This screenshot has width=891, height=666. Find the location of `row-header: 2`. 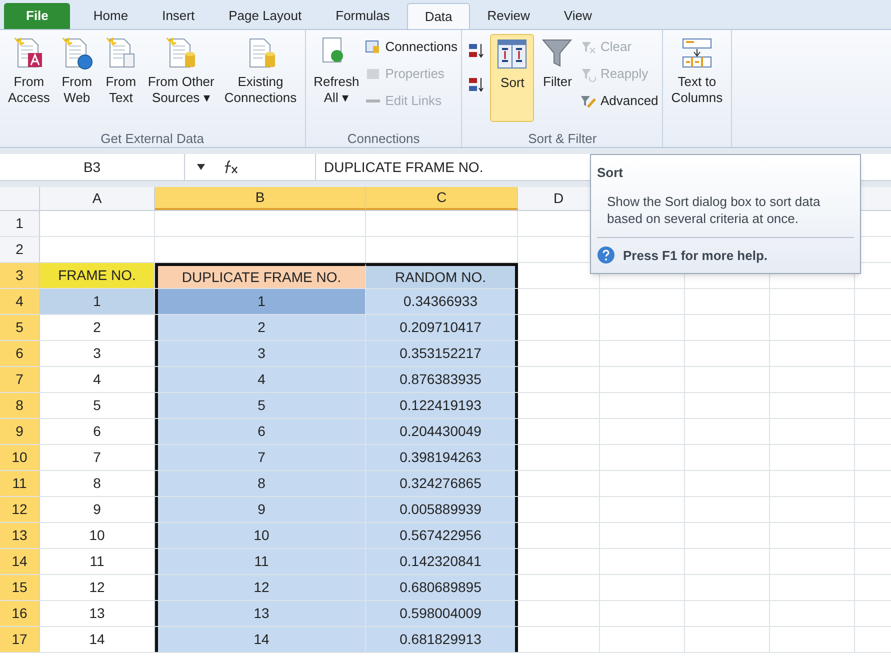

row-header: 2 is located at coordinates (20, 249).